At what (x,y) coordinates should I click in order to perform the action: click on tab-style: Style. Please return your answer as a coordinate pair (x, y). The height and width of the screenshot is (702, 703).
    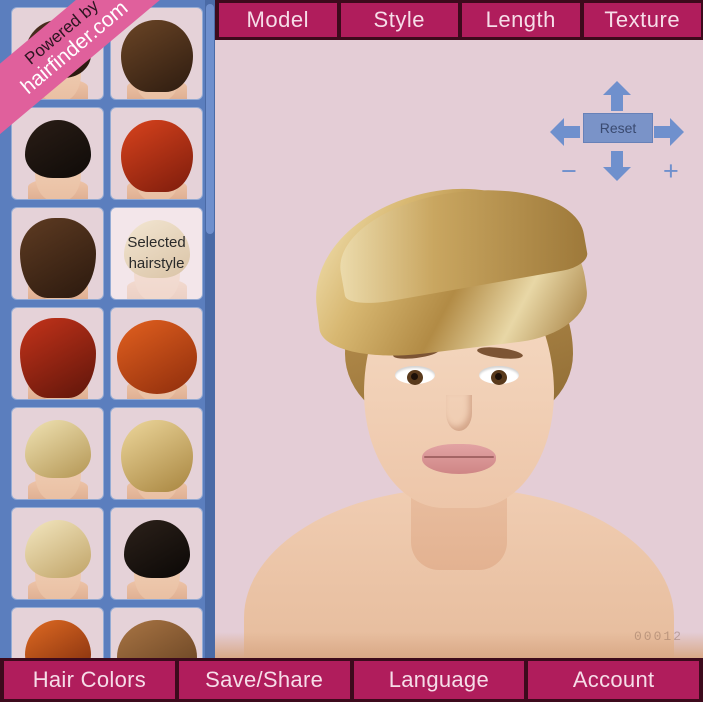
    Looking at the image, I should click on (399, 20).